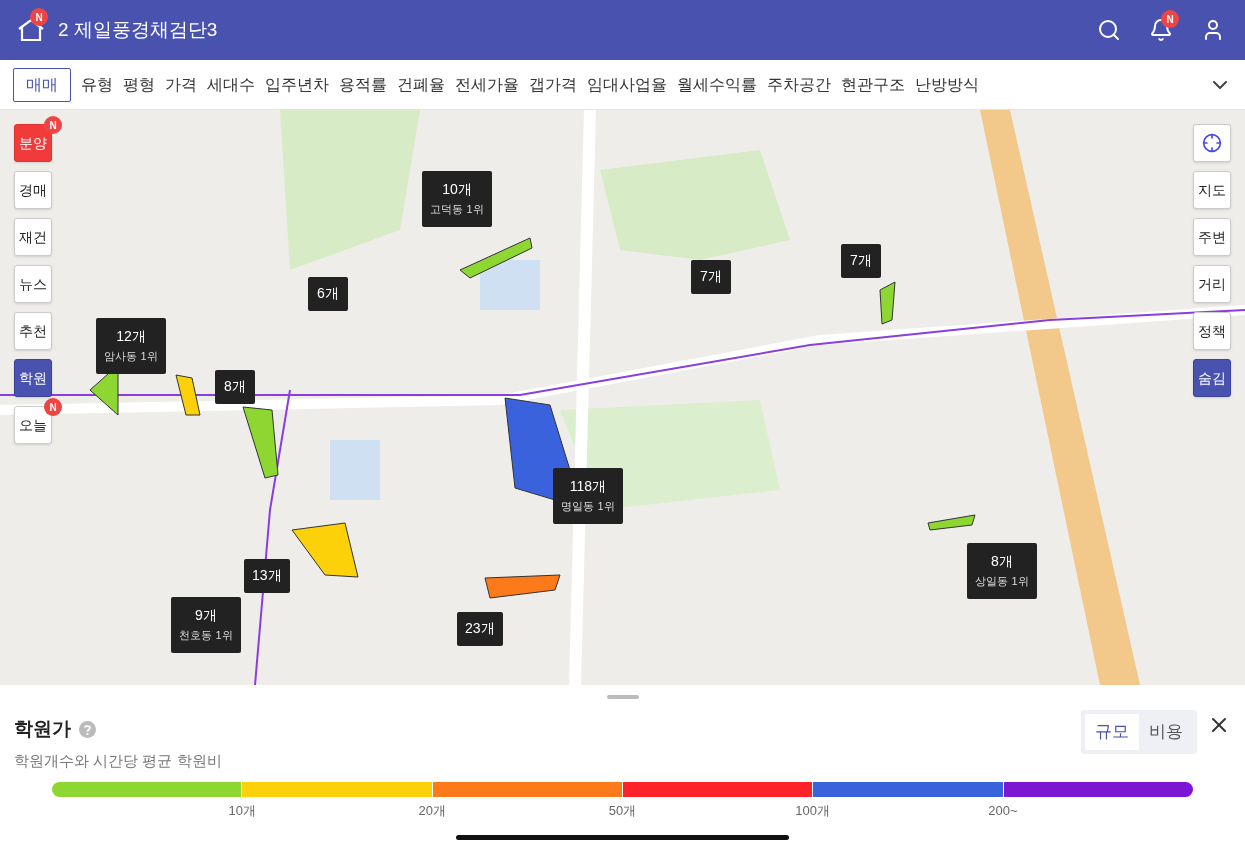 The height and width of the screenshot is (865, 1245). I want to click on legend-label: 50개, so click(622, 811).